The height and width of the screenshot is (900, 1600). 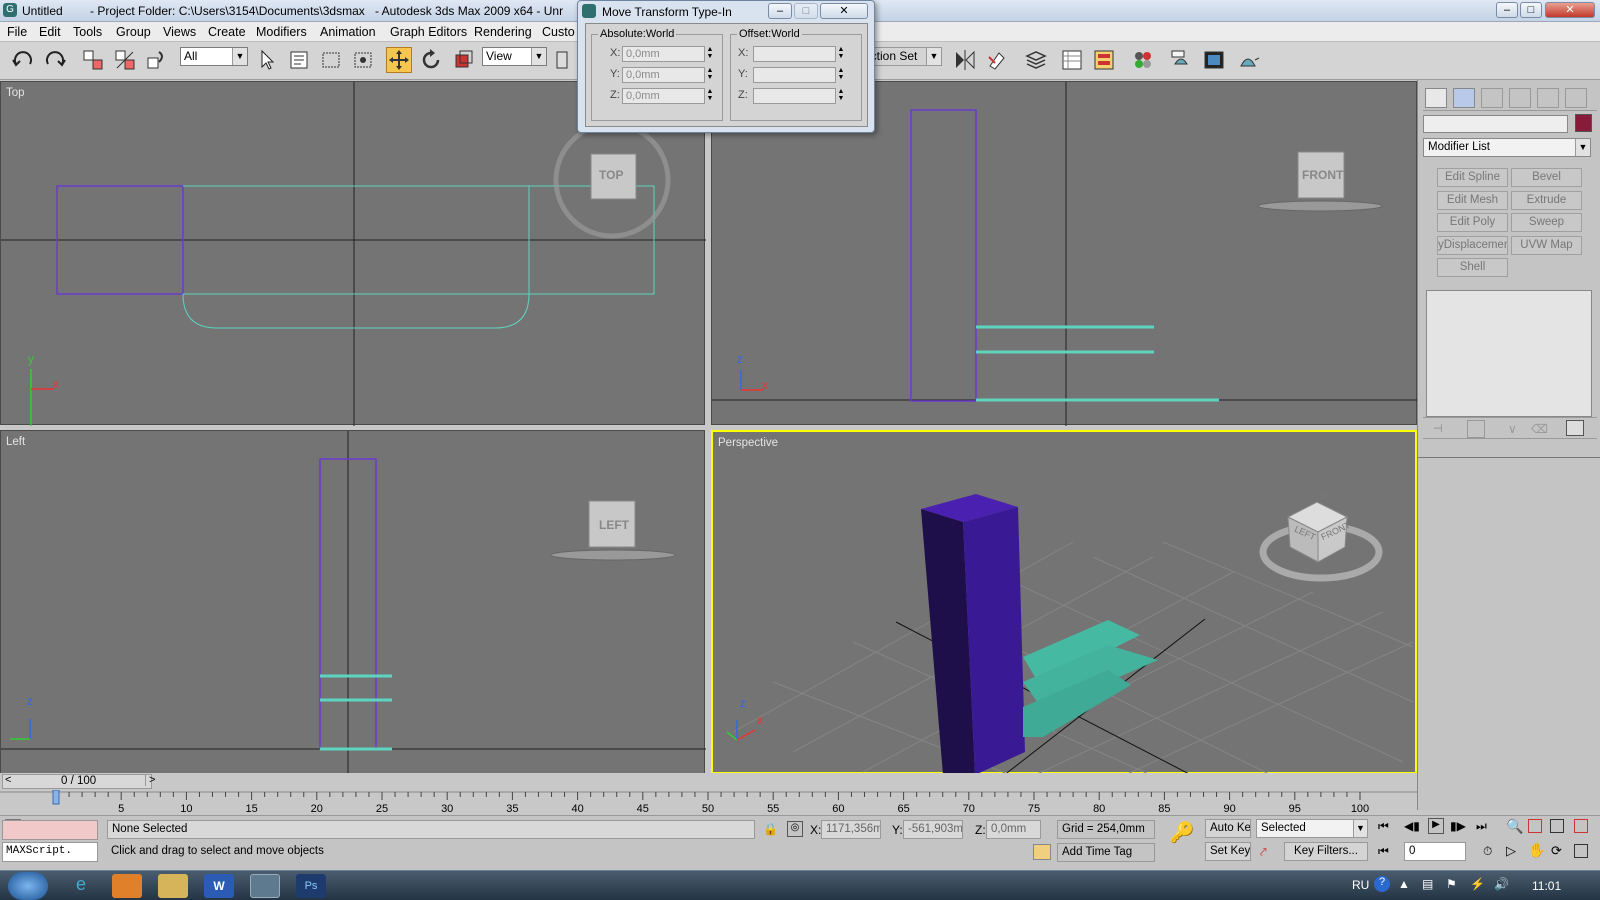 What do you see at coordinates (1181, 60) in the screenshot?
I see `render-setup-icon` at bounding box center [1181, 60].